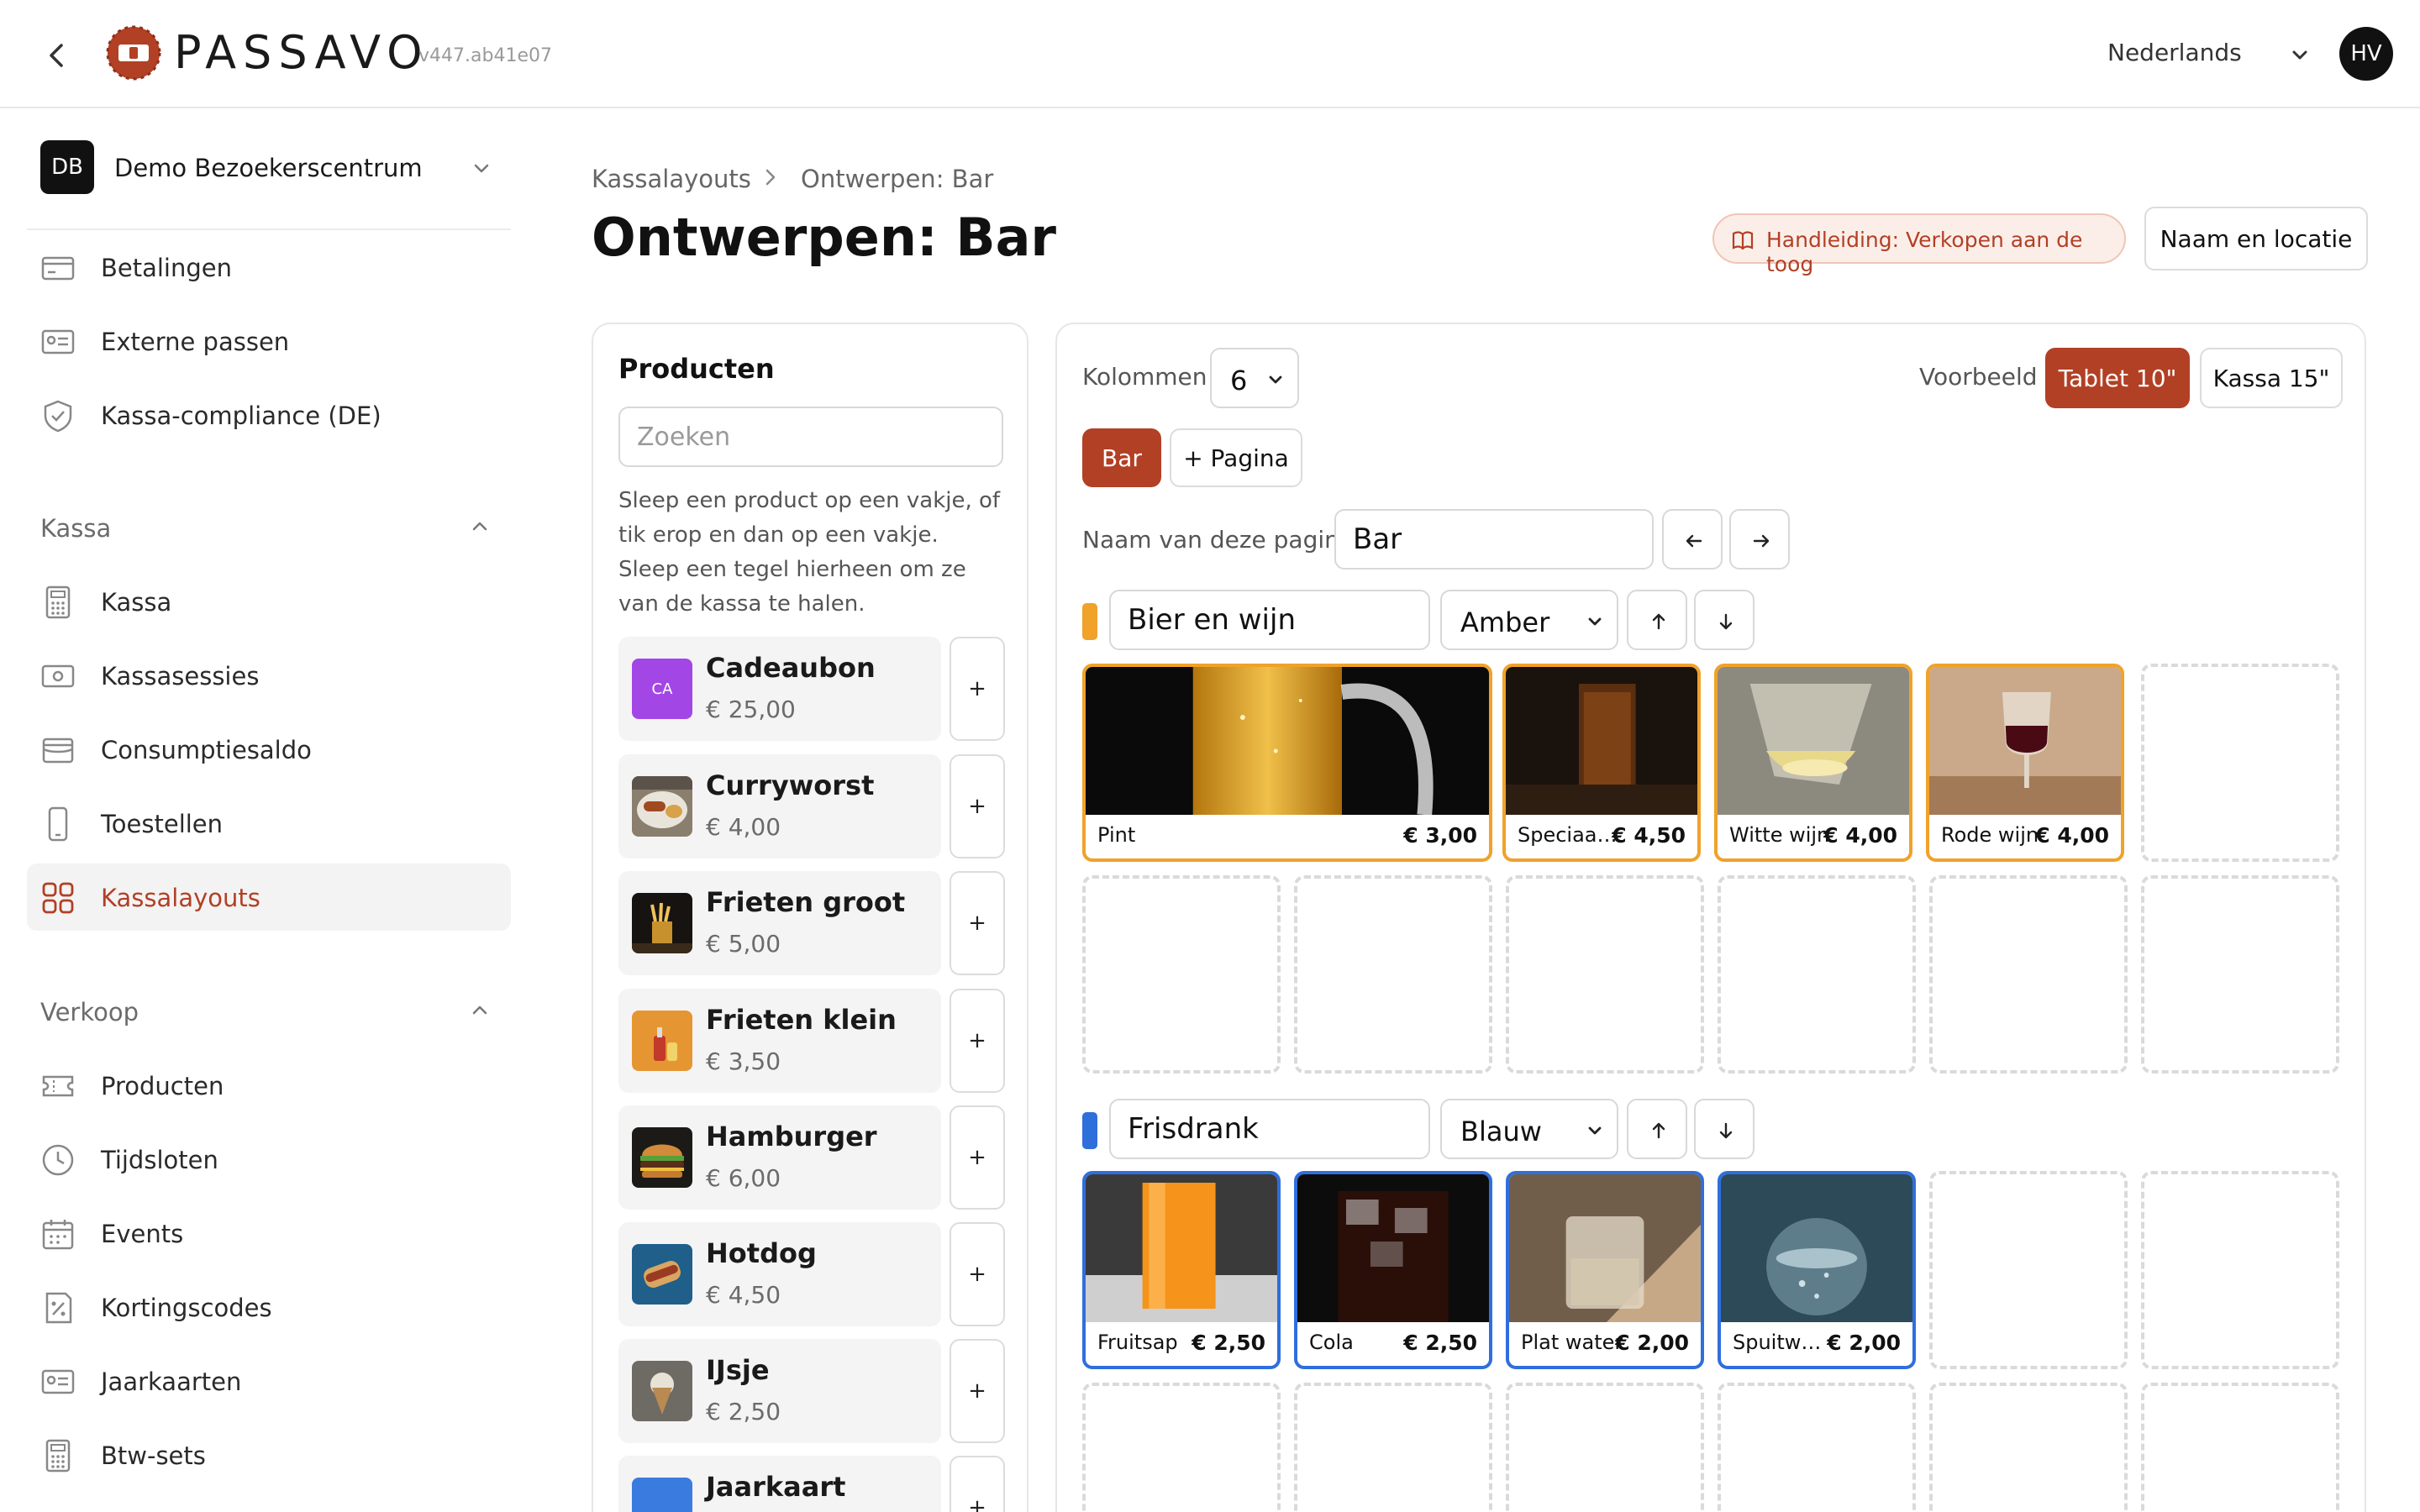 The image size is (2420, 1512). Describe the element at coordinates (801, 1020) in the screenshot. I see `product-name: Frieten klein` at that location.